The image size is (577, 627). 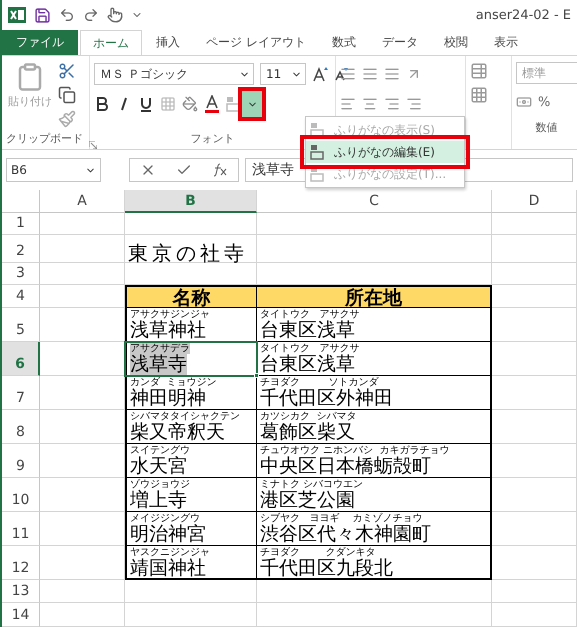 I want to click on furigana-text: アサクサデラ, so click(x=160, y=348).